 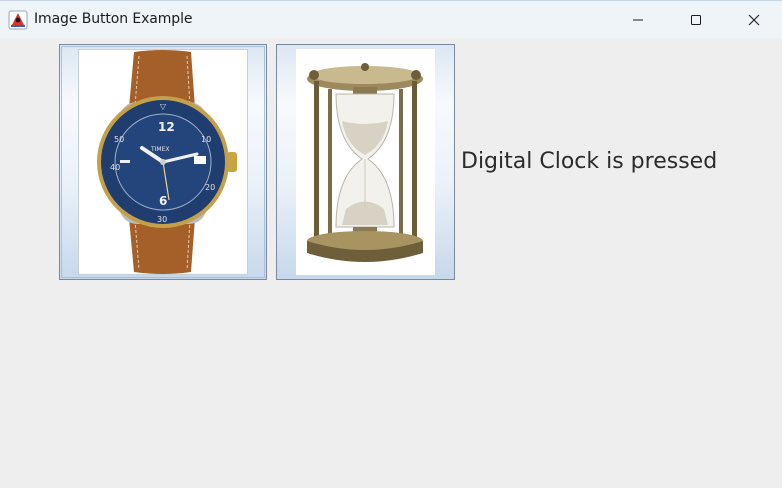 What do you see at coordinates (115, 167) in the screenshot?
I see `svg-text: 40` at bounding box center [115, 167].